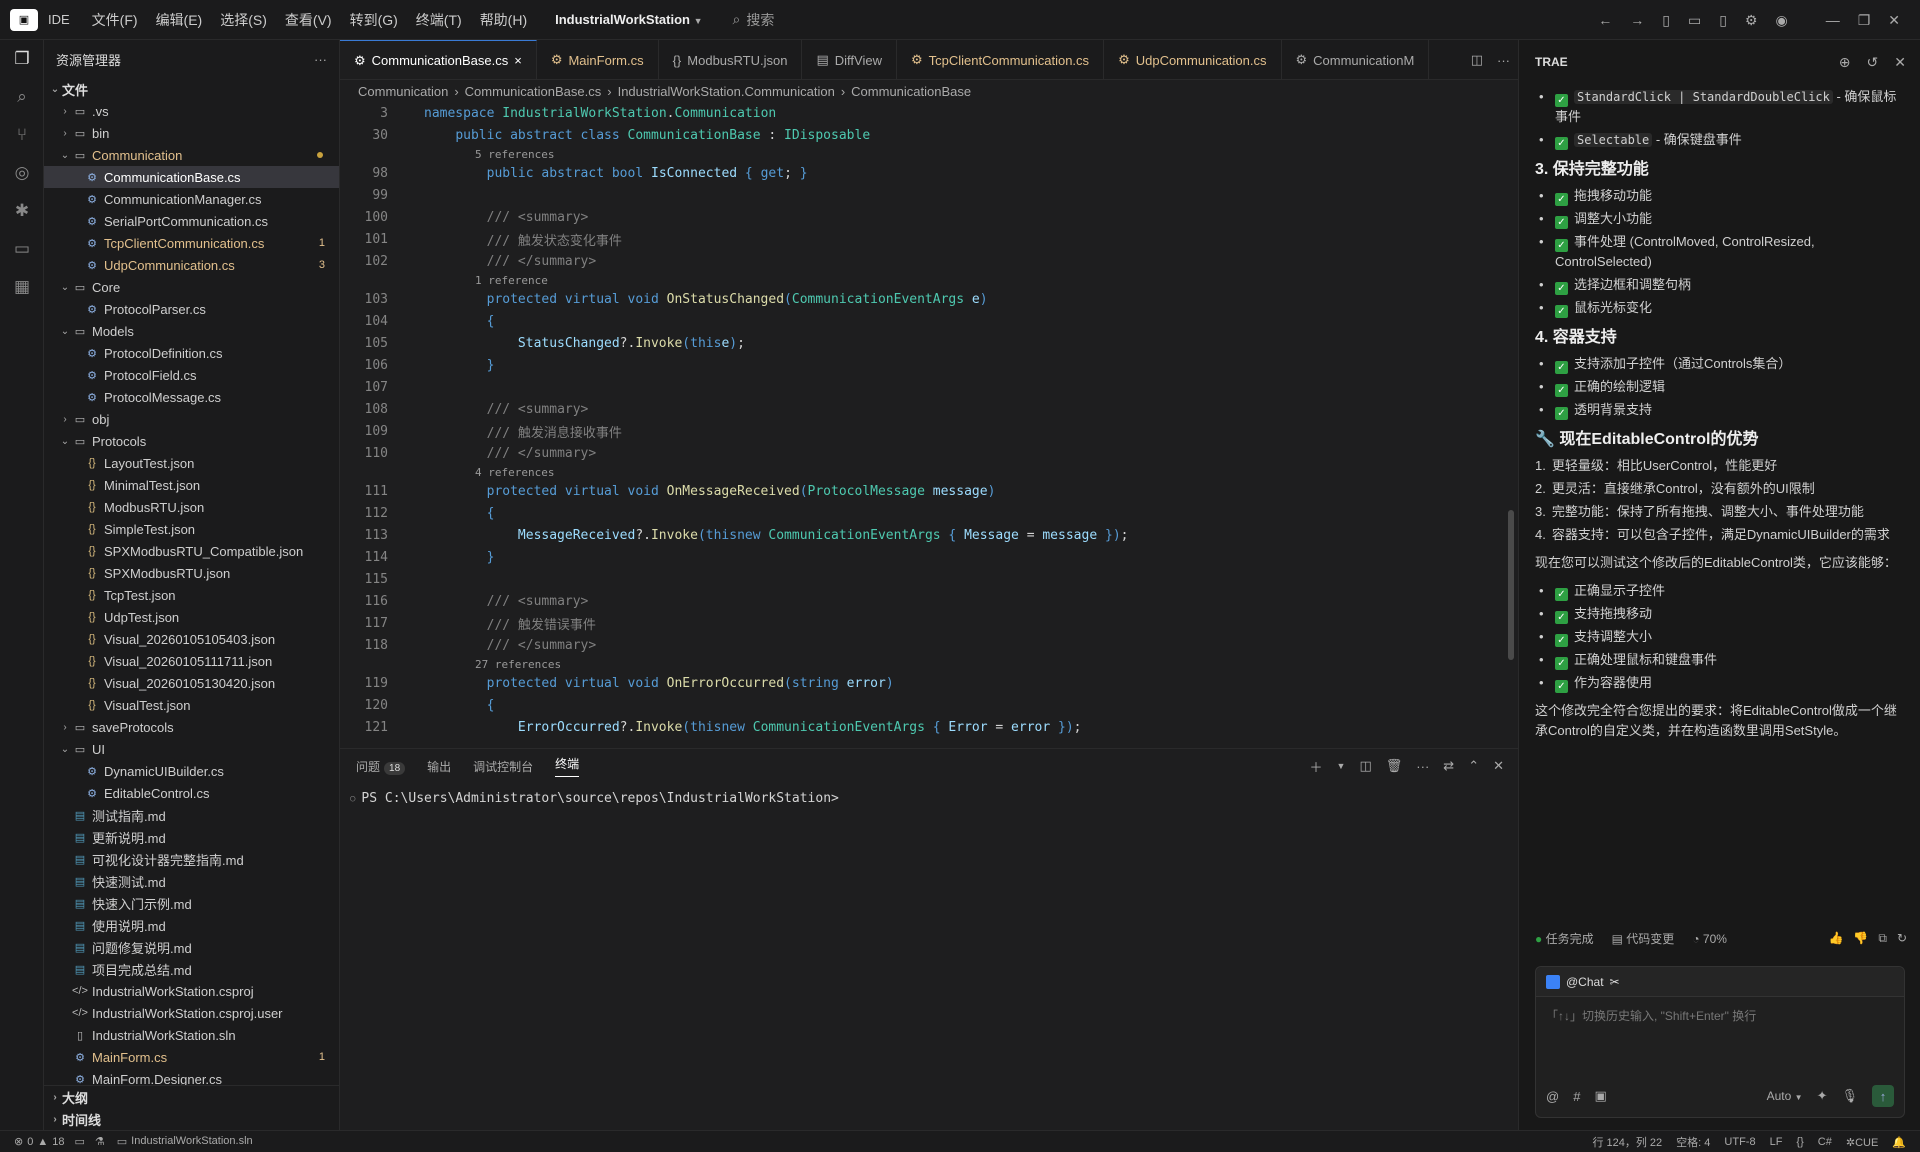  I want to click on encoding: UTF-8, so click(1739, 1142).